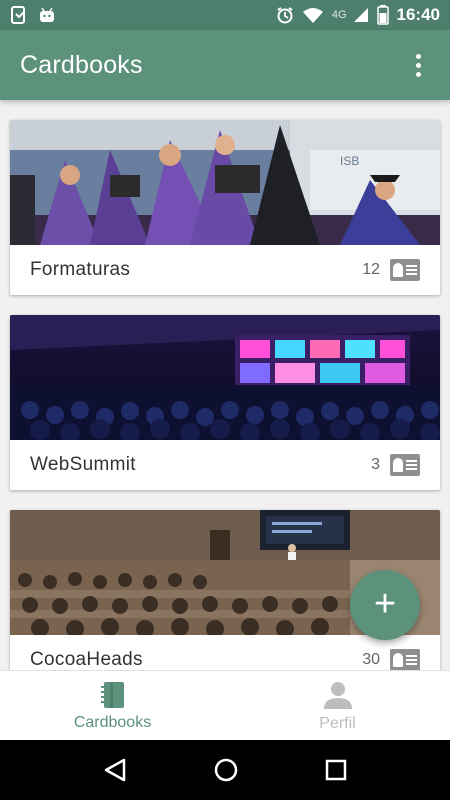 This screenshot has height=800, width=450. Describe the element at coordinates (18, 15) in the screenshot. I see `notification-icon` at that location.